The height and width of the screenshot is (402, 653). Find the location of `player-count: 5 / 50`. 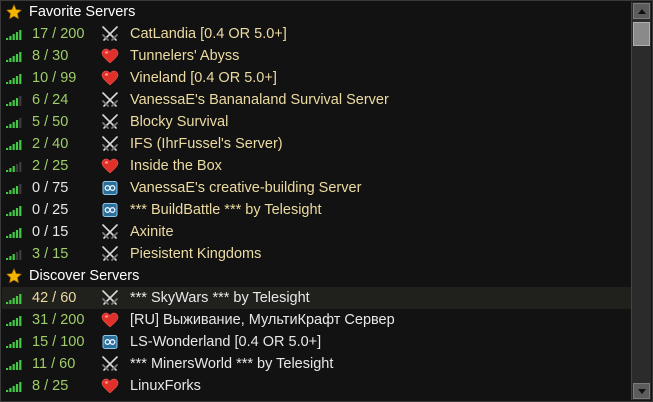

player-count: 5 / 50 is located at coordinates (50, 122).